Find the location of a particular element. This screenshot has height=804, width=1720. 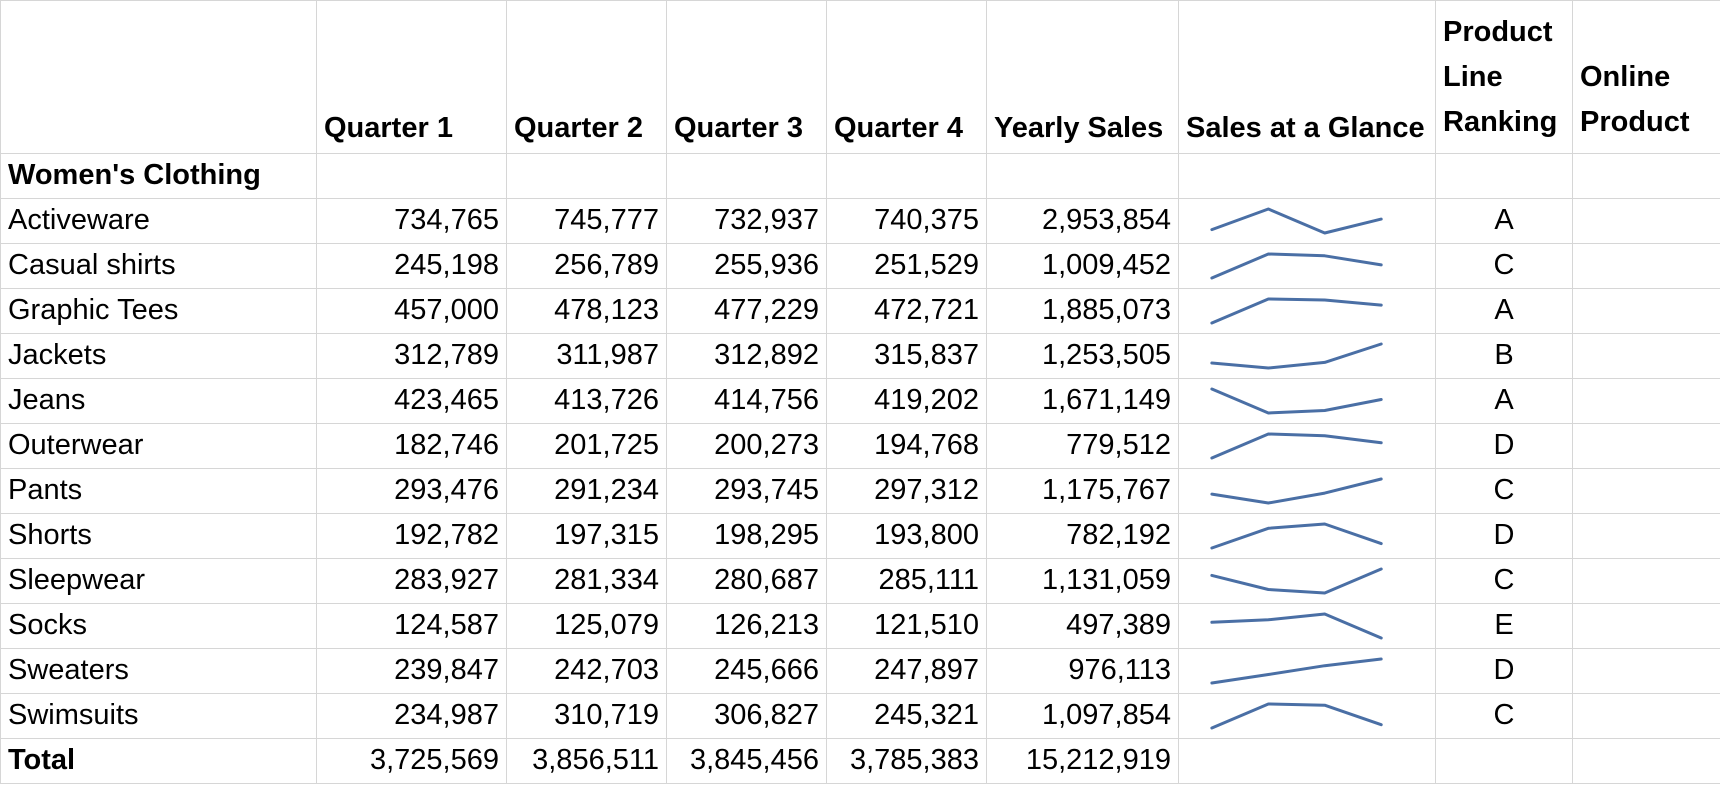

q1-cell: 457,000 is located at coordinates (411, 311).